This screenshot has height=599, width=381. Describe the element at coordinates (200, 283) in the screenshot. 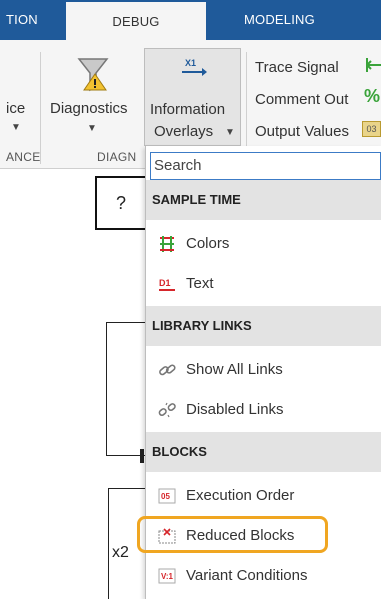

I see `menu-item-label: Text` at that location.